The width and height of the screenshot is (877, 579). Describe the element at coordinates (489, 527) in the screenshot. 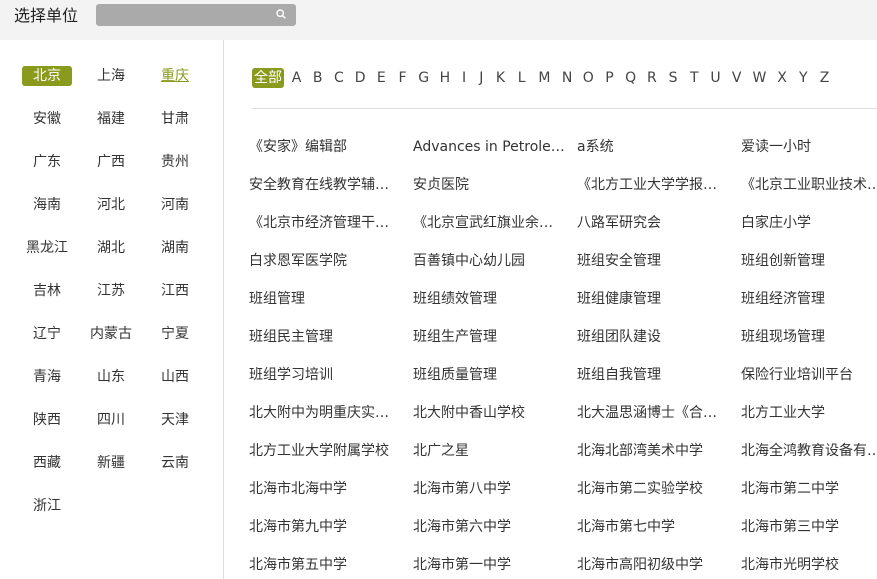

I see `unit-item: 北海市第六中学` at that location.